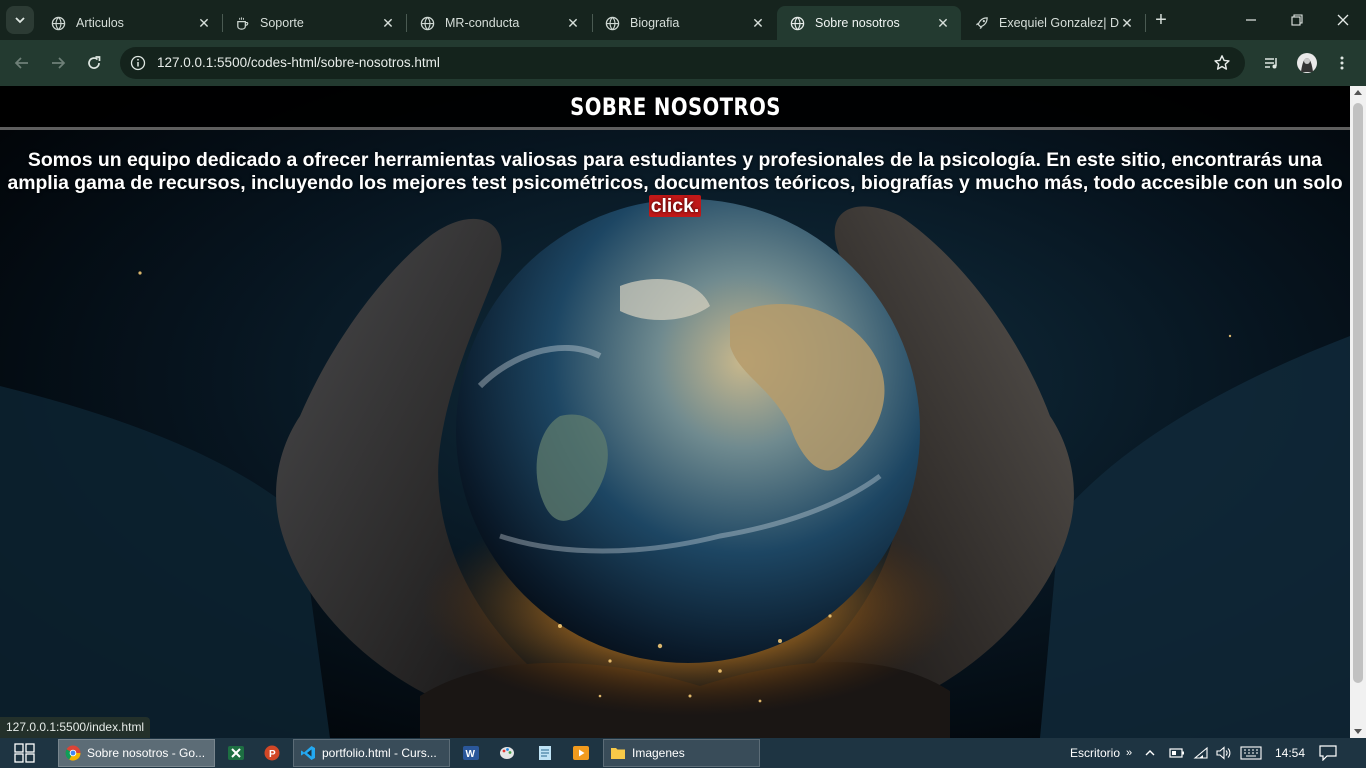 The height and width of the screenshot is (768, 1366). I want to click on tab-soporte: Soporte ✕, so click(314, 23).